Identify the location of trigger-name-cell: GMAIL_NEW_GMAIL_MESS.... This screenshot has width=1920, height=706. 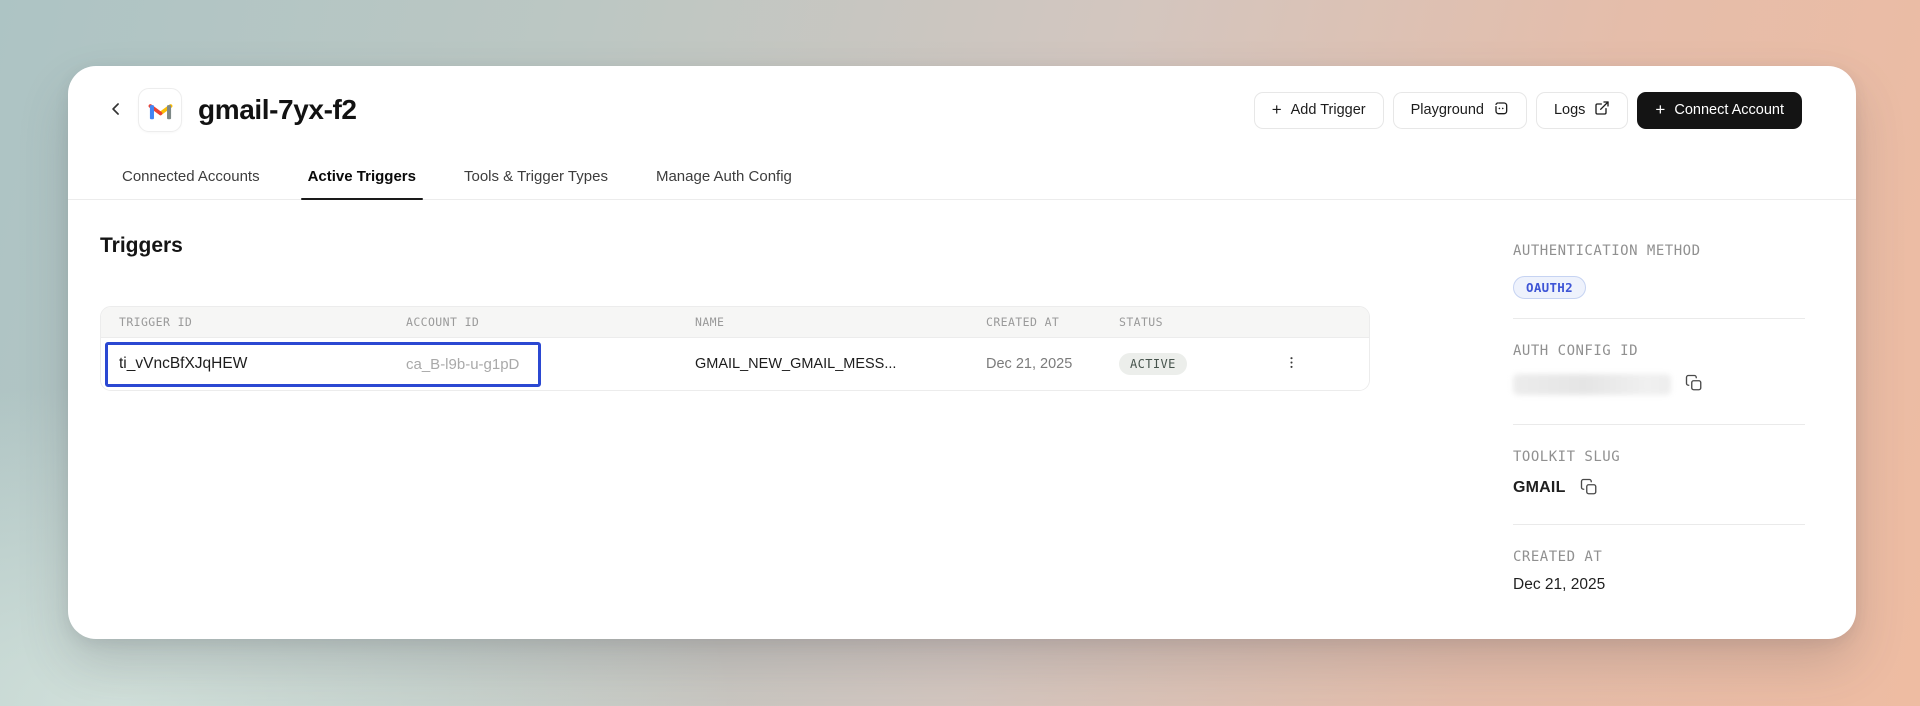
(796, 364).